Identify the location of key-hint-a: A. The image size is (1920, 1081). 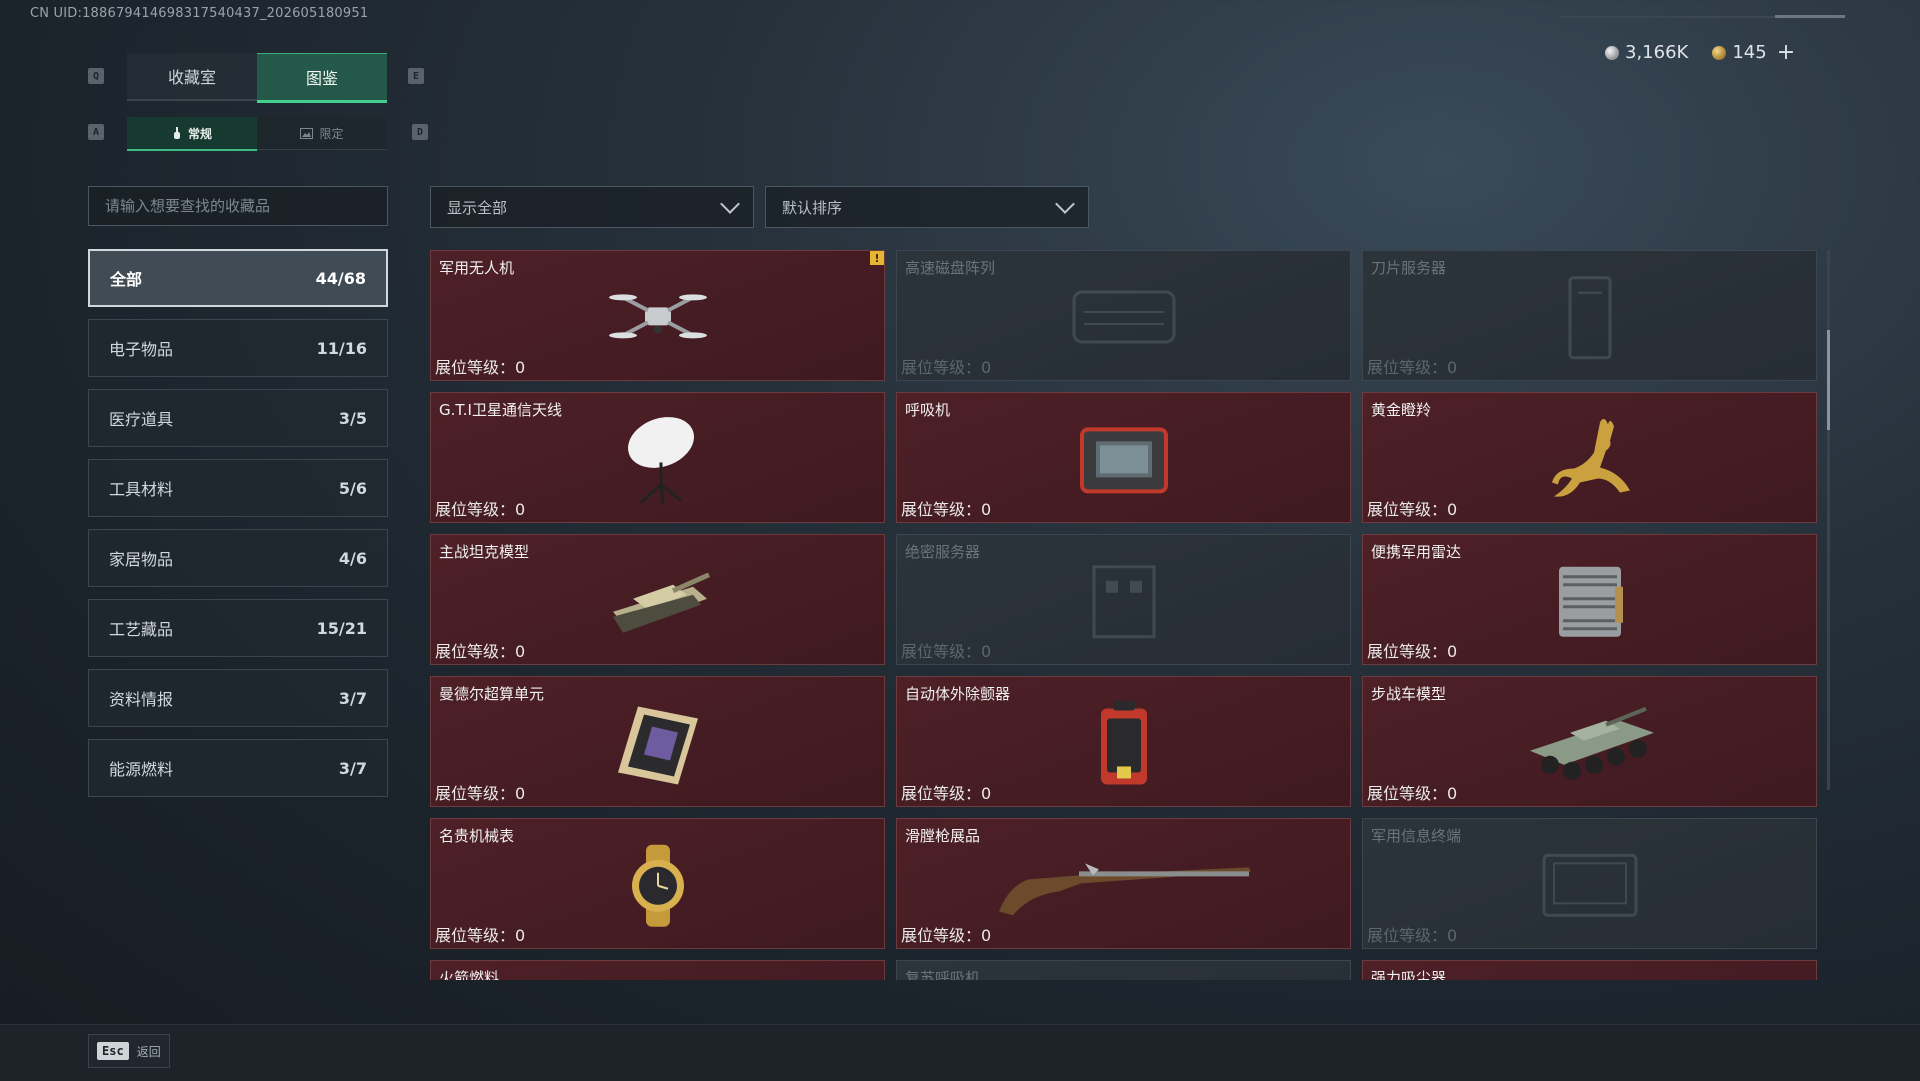
(96, 132).